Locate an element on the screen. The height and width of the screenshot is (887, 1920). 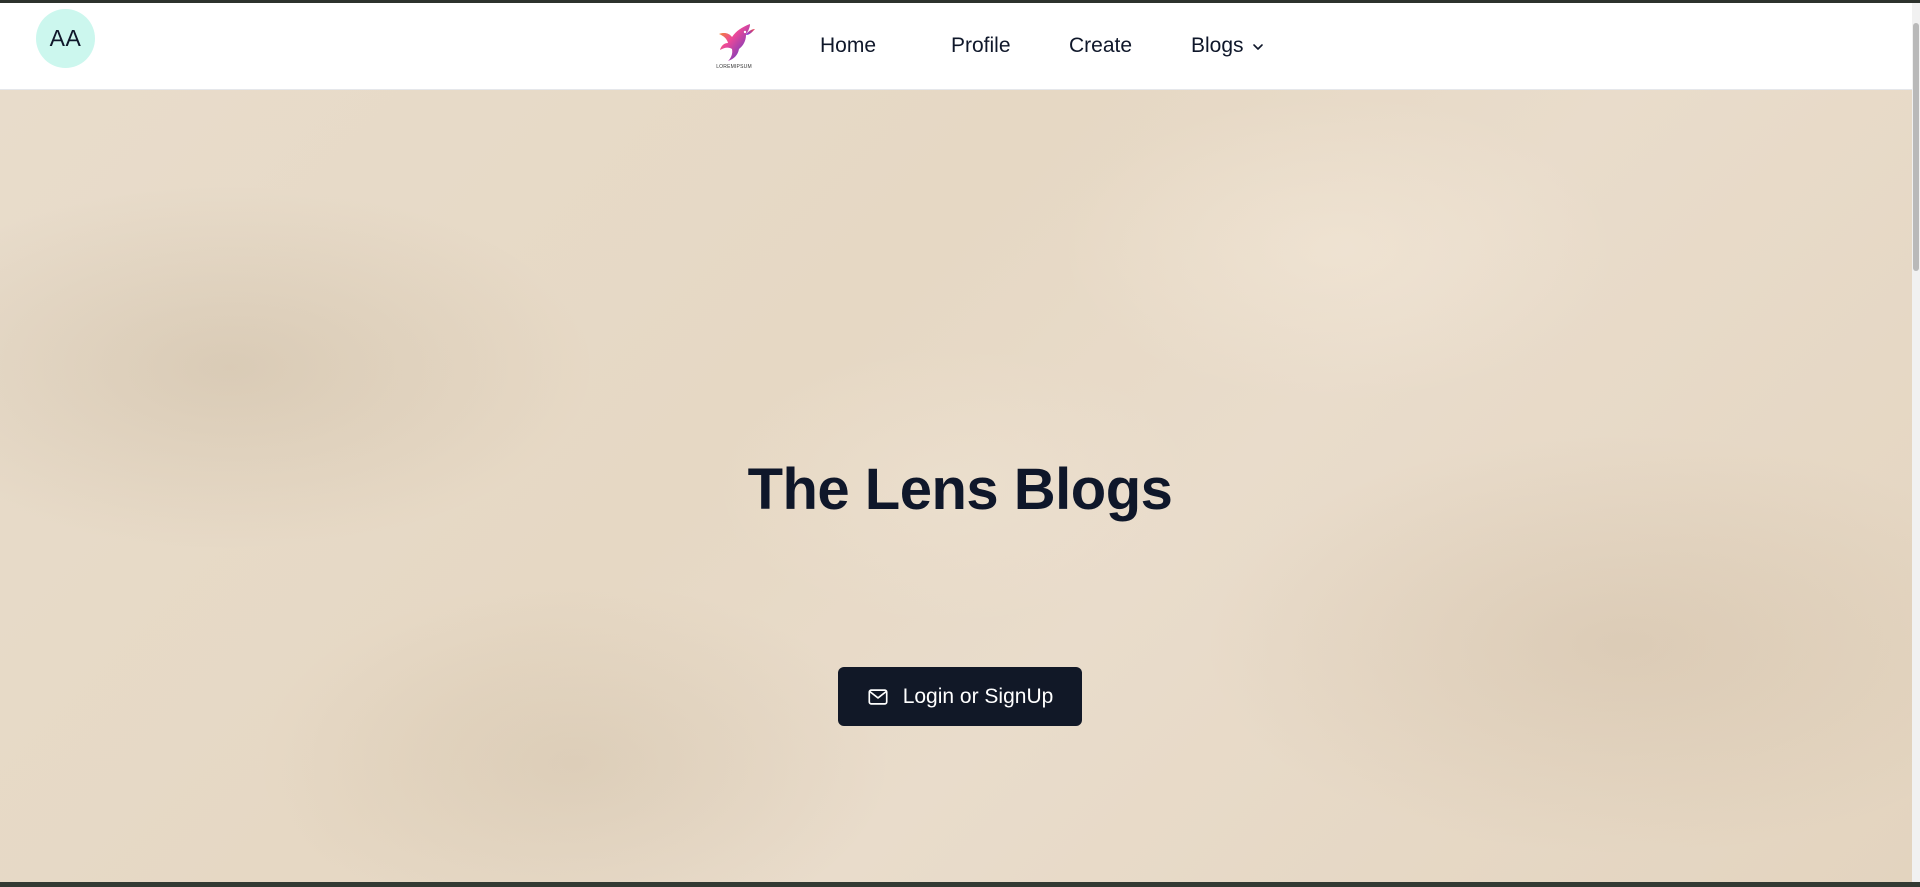
top-navbar: AA LOREMIPSUM Home Profile Create Blogs is located at coordinates (956, 46).